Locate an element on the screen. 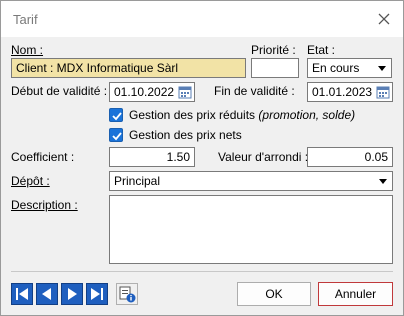 The image size is (404, 316). record-info-icon is located at coordinates (127, 294).